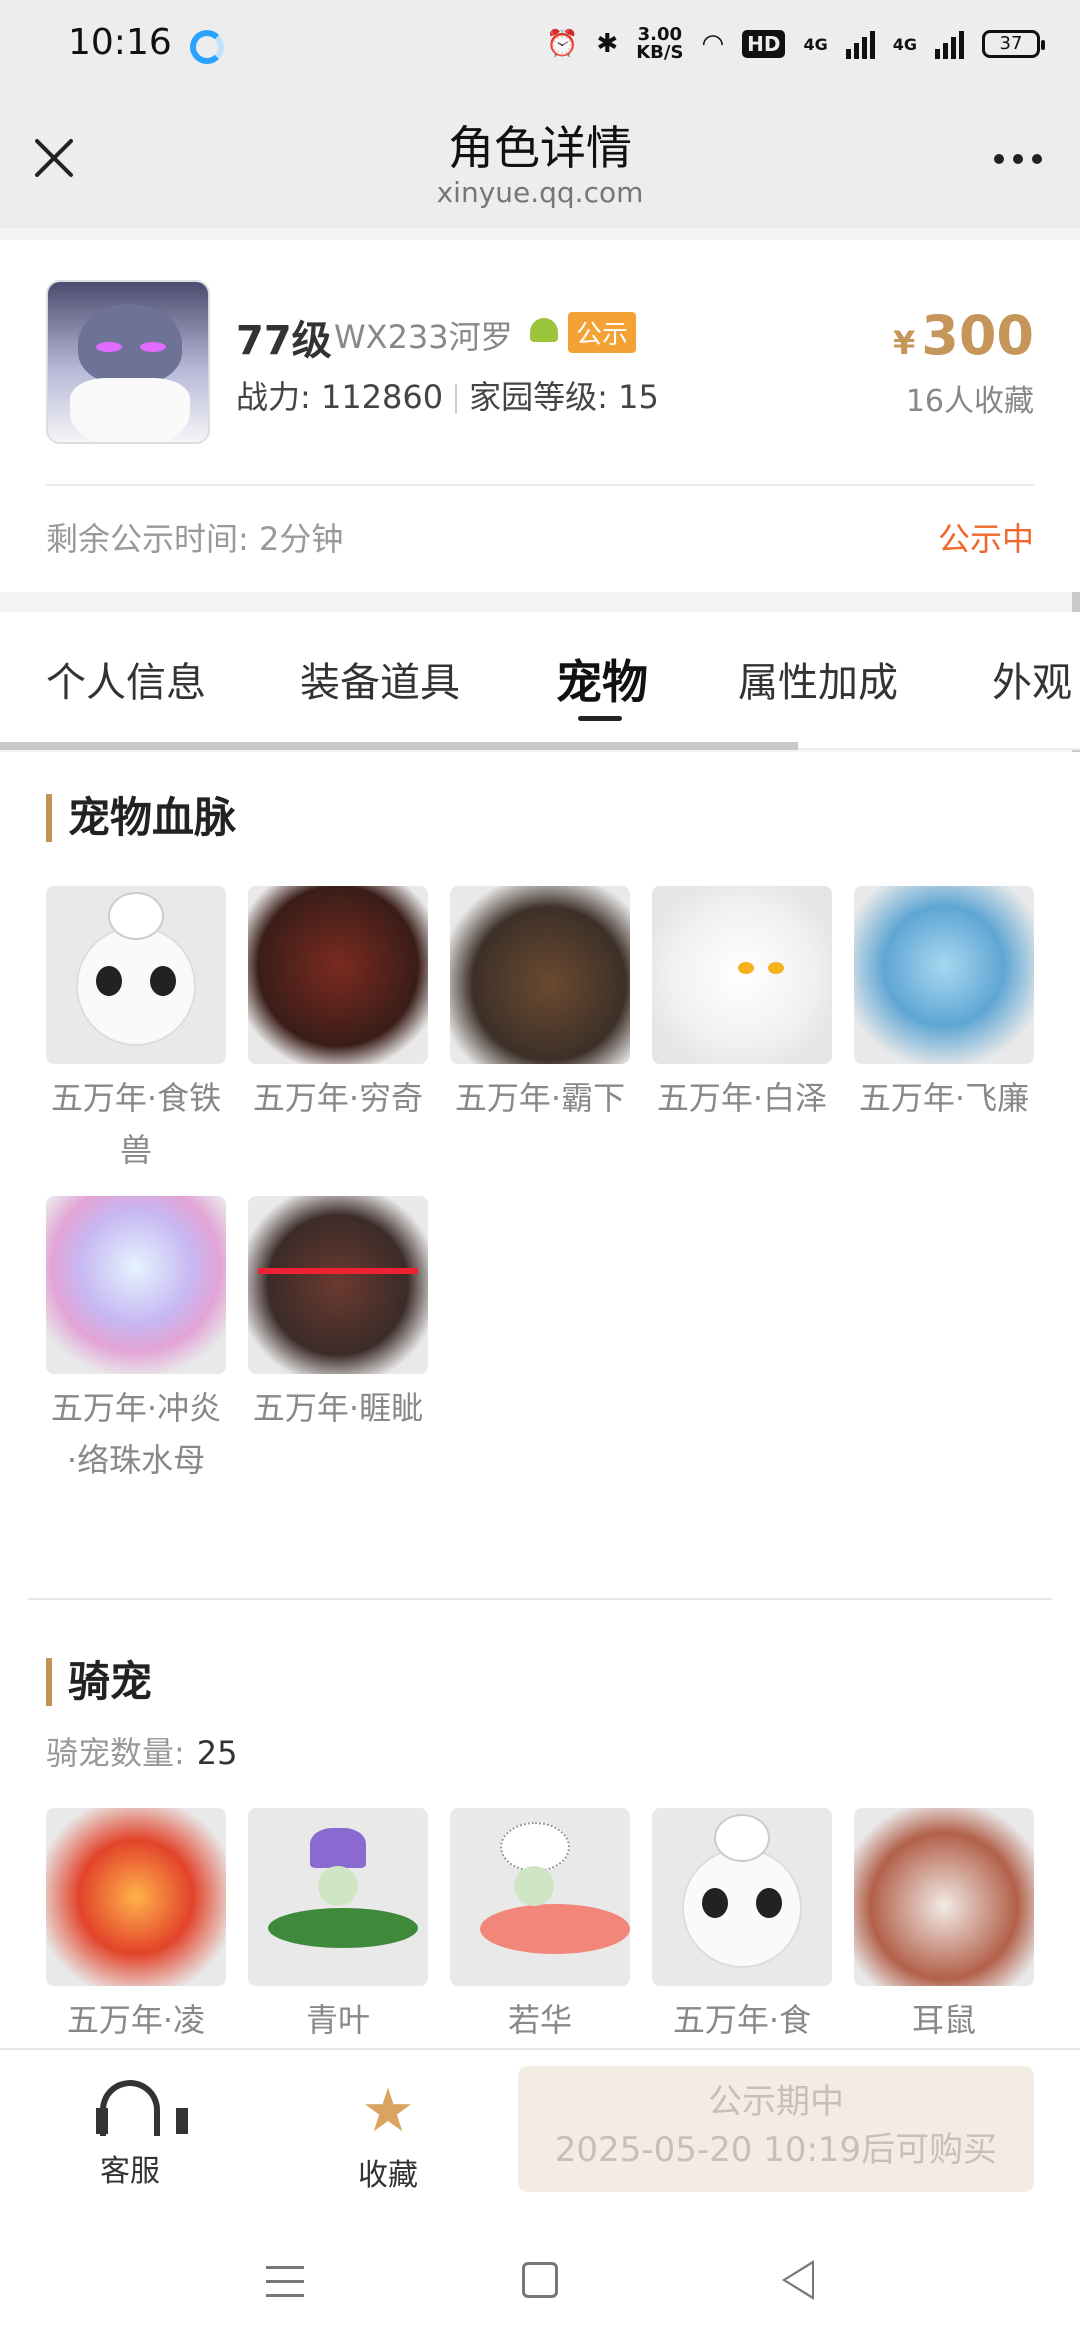  I want to click on battery-icon: 37, so click(1013, 44).